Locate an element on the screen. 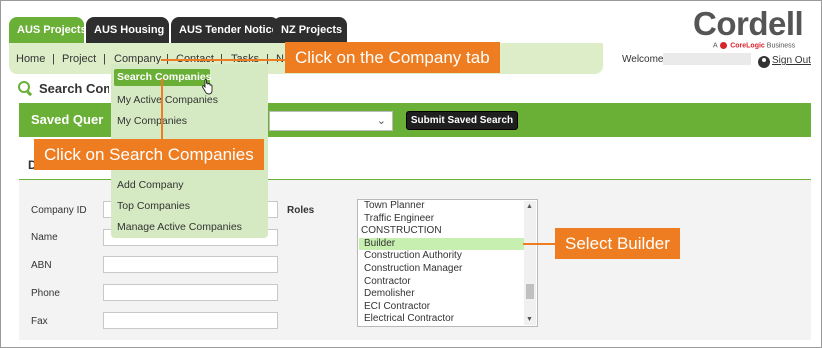 This screenshot has width=822, height=348. byline-brand: CoreLogic is located at coordinates (747, 46).